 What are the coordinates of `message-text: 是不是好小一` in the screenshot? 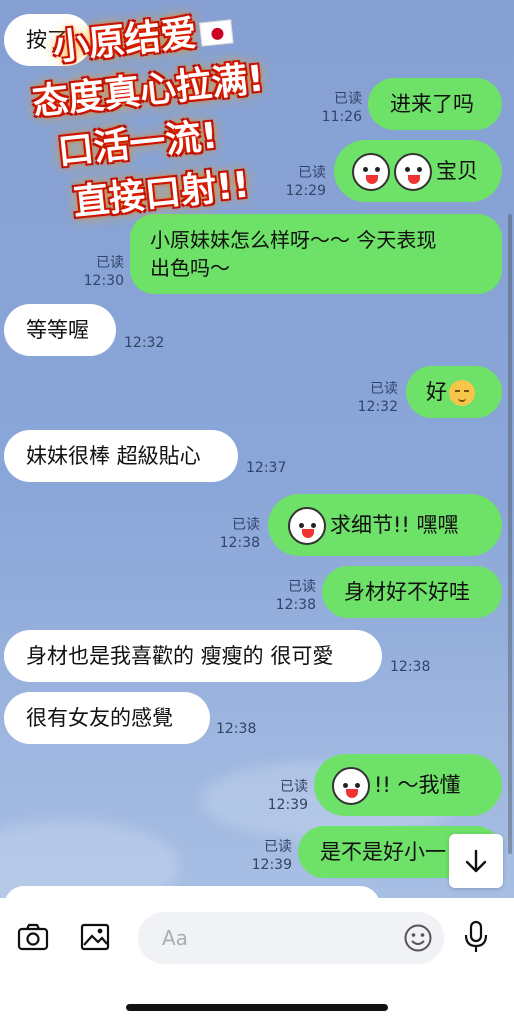 It's located at (383, 852).